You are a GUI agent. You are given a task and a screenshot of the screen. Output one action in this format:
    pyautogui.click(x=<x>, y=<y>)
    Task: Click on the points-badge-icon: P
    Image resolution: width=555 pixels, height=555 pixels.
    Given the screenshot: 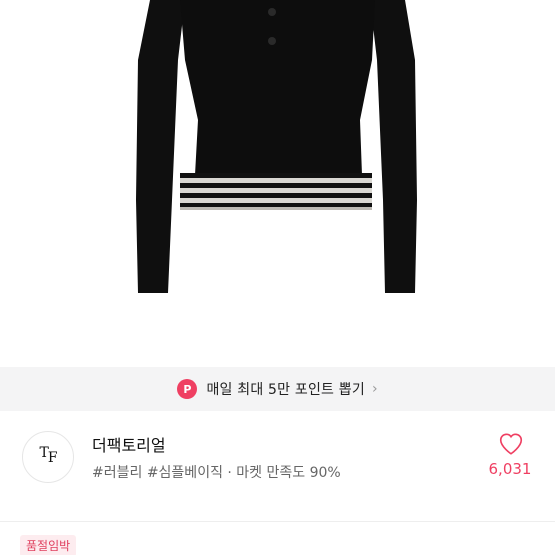 What is the action you would take?
    pyautogui.click(x=187, y=389)
    